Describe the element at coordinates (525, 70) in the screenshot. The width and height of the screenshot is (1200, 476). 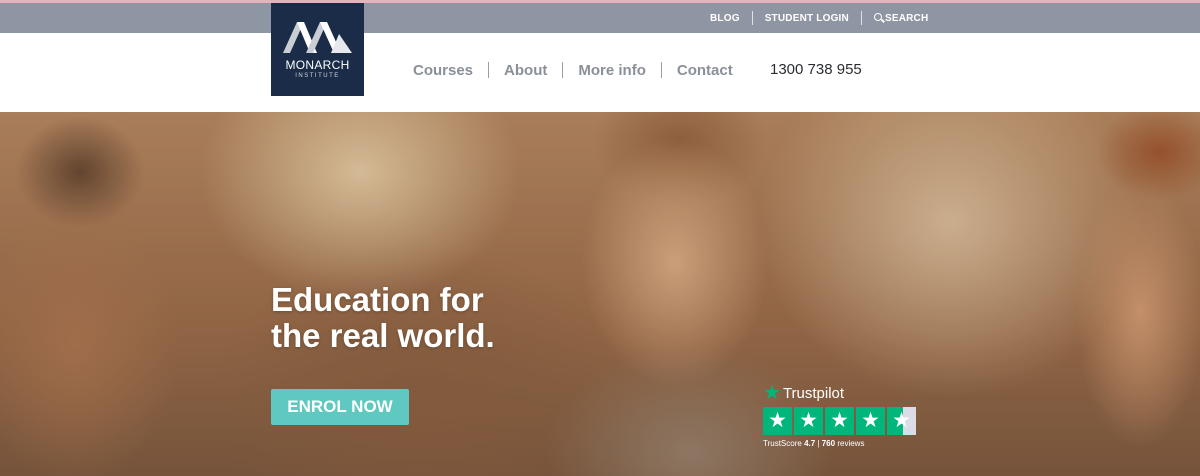
I see `nav-about: About` at that location.